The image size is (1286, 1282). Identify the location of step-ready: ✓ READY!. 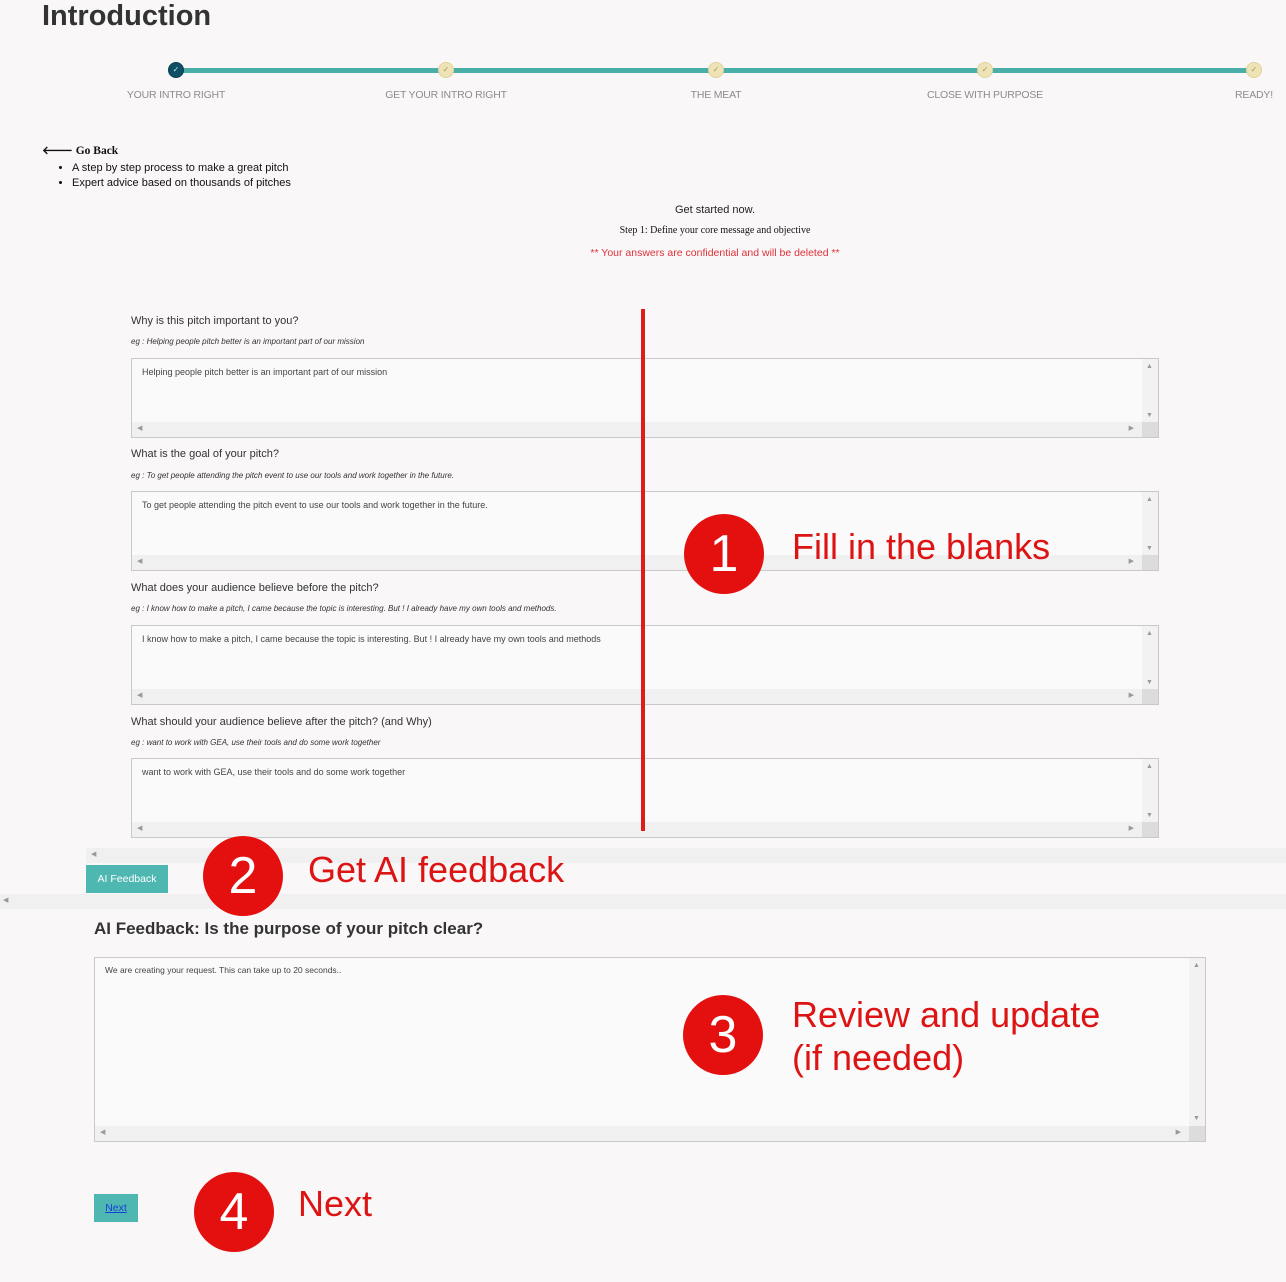
(1220, 79).